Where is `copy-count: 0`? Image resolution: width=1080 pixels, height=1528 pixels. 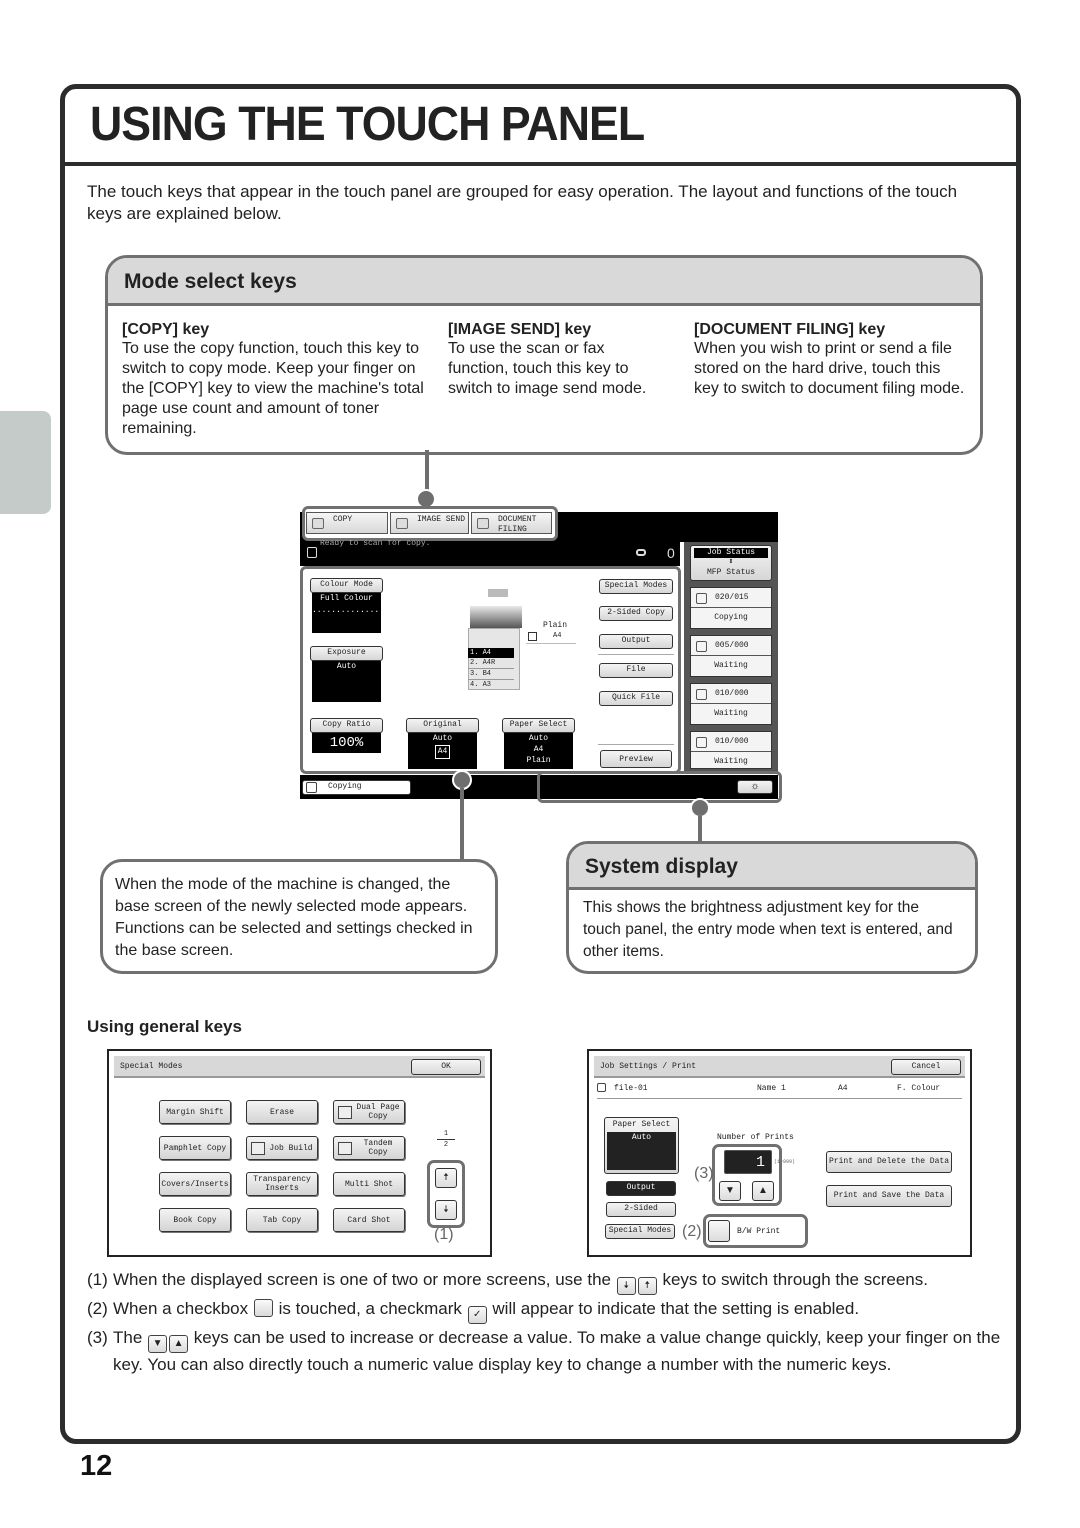
copy-count: 0 is located at coordinates (671, 553).